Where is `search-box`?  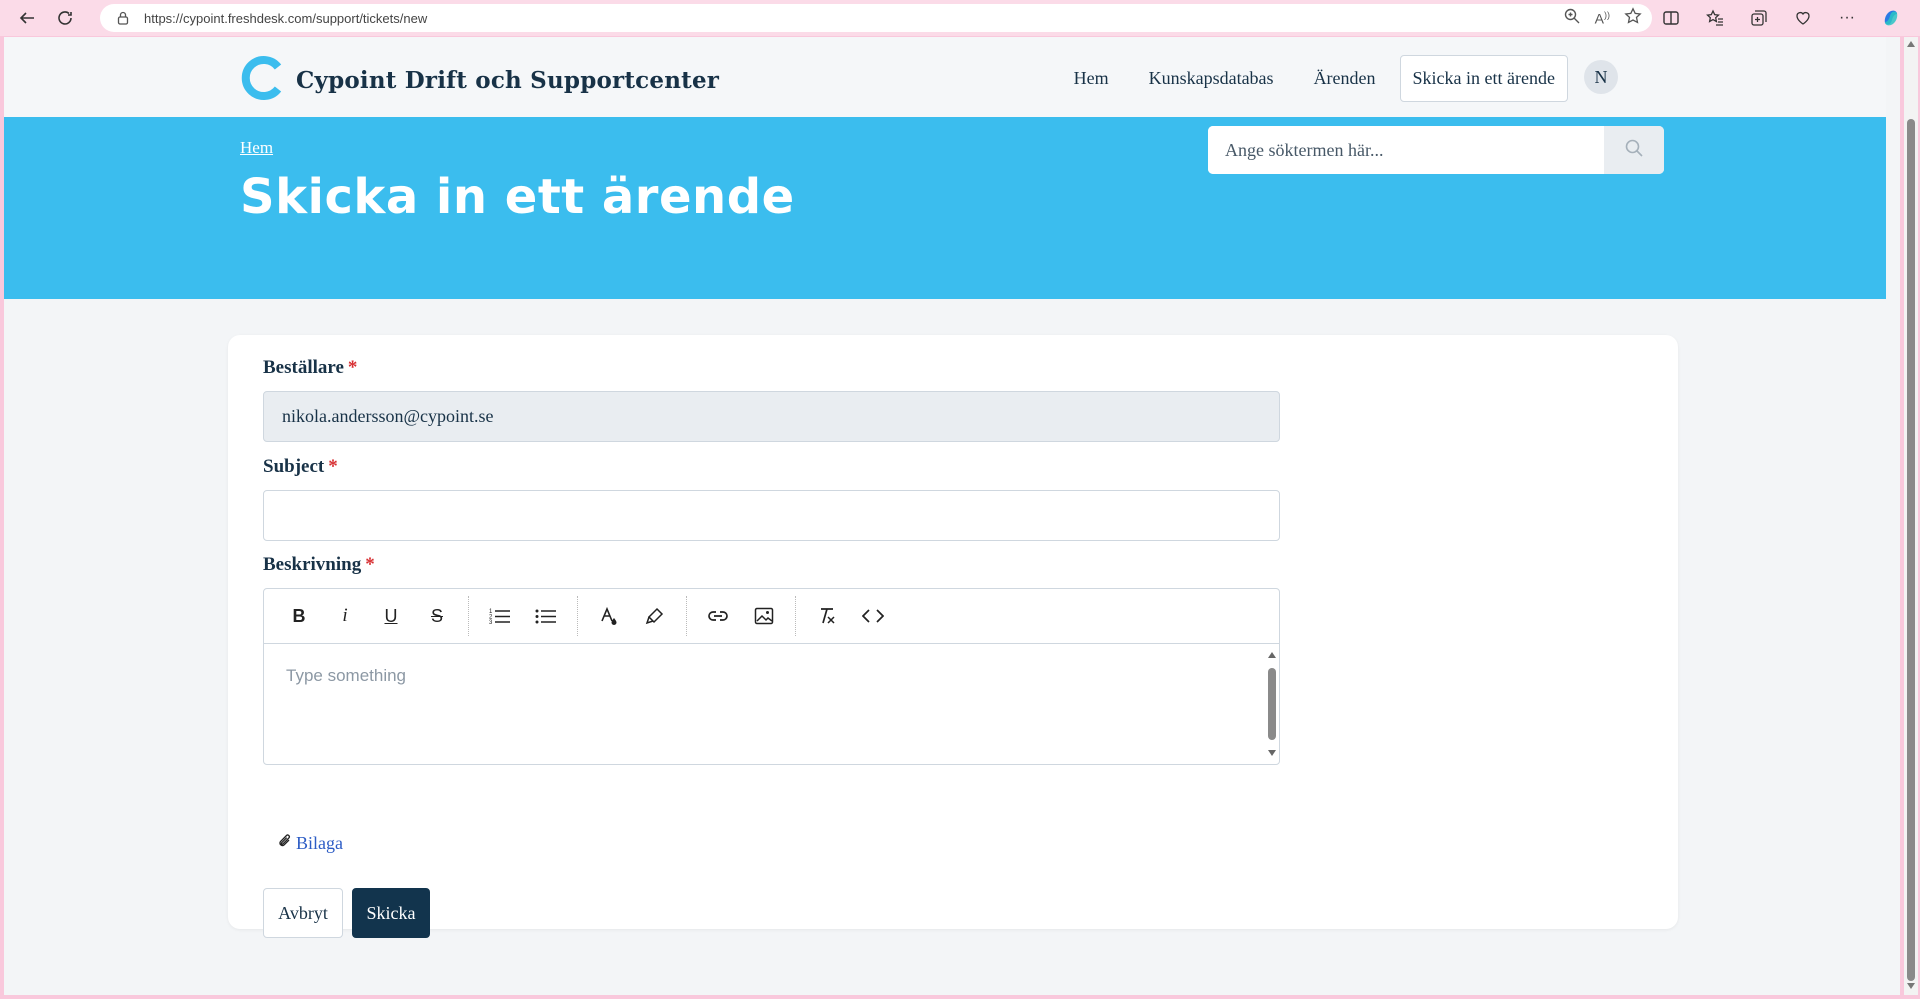 search-box is located at coordinates (1436, 150).